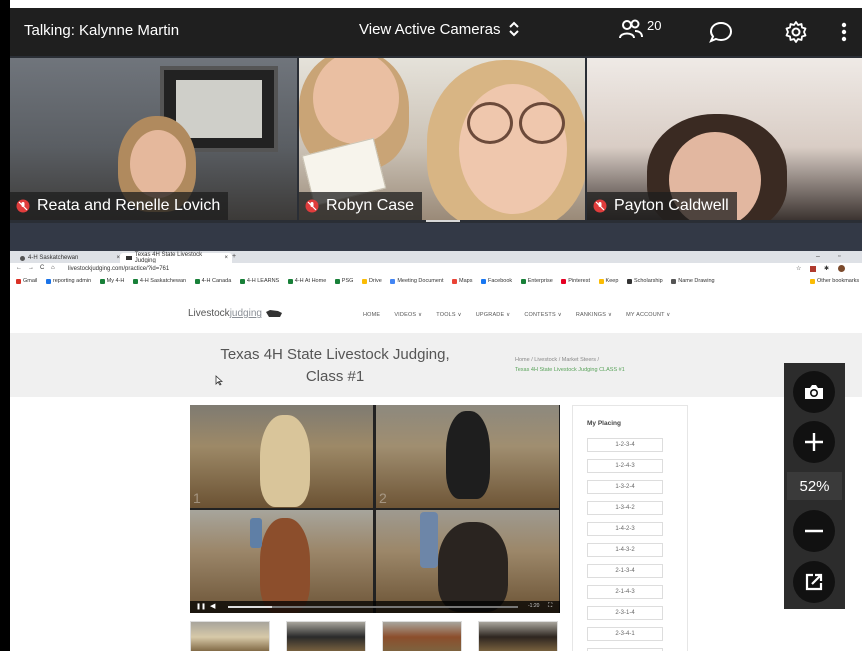 The image size is (862, 651). I want to click on pop-out-button, so click(814, 582).